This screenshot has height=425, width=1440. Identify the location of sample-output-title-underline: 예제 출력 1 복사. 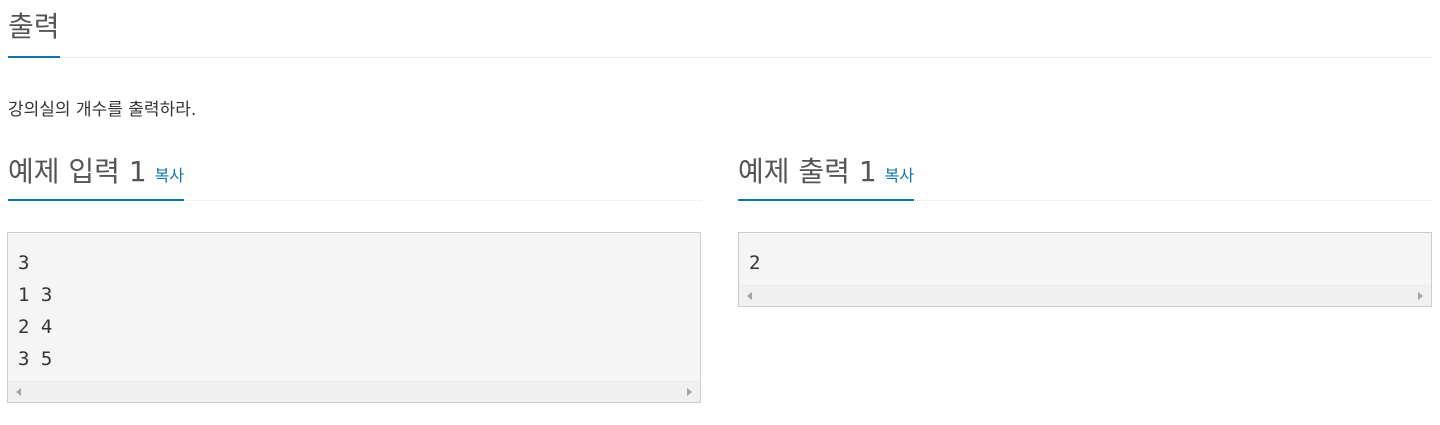
(826, 175).